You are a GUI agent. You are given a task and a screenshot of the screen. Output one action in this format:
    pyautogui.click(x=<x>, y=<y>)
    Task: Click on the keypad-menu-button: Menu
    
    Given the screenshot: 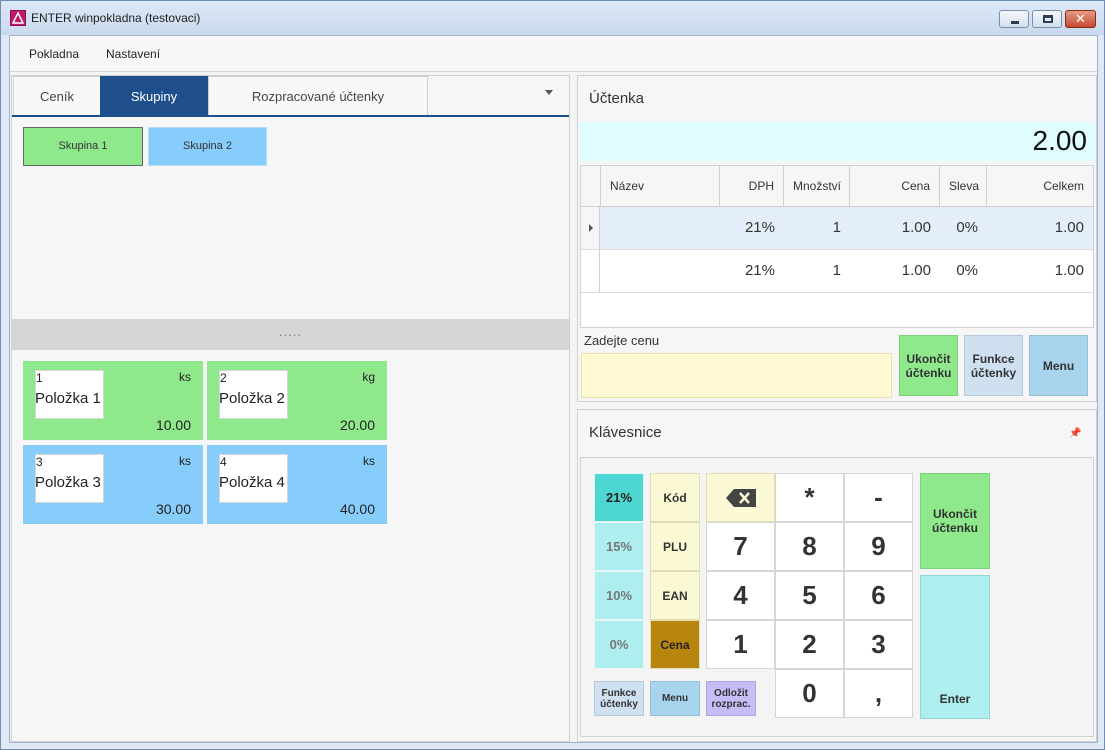 What is the action you would take?
    pyautogui.click(x=675, y=698)
    